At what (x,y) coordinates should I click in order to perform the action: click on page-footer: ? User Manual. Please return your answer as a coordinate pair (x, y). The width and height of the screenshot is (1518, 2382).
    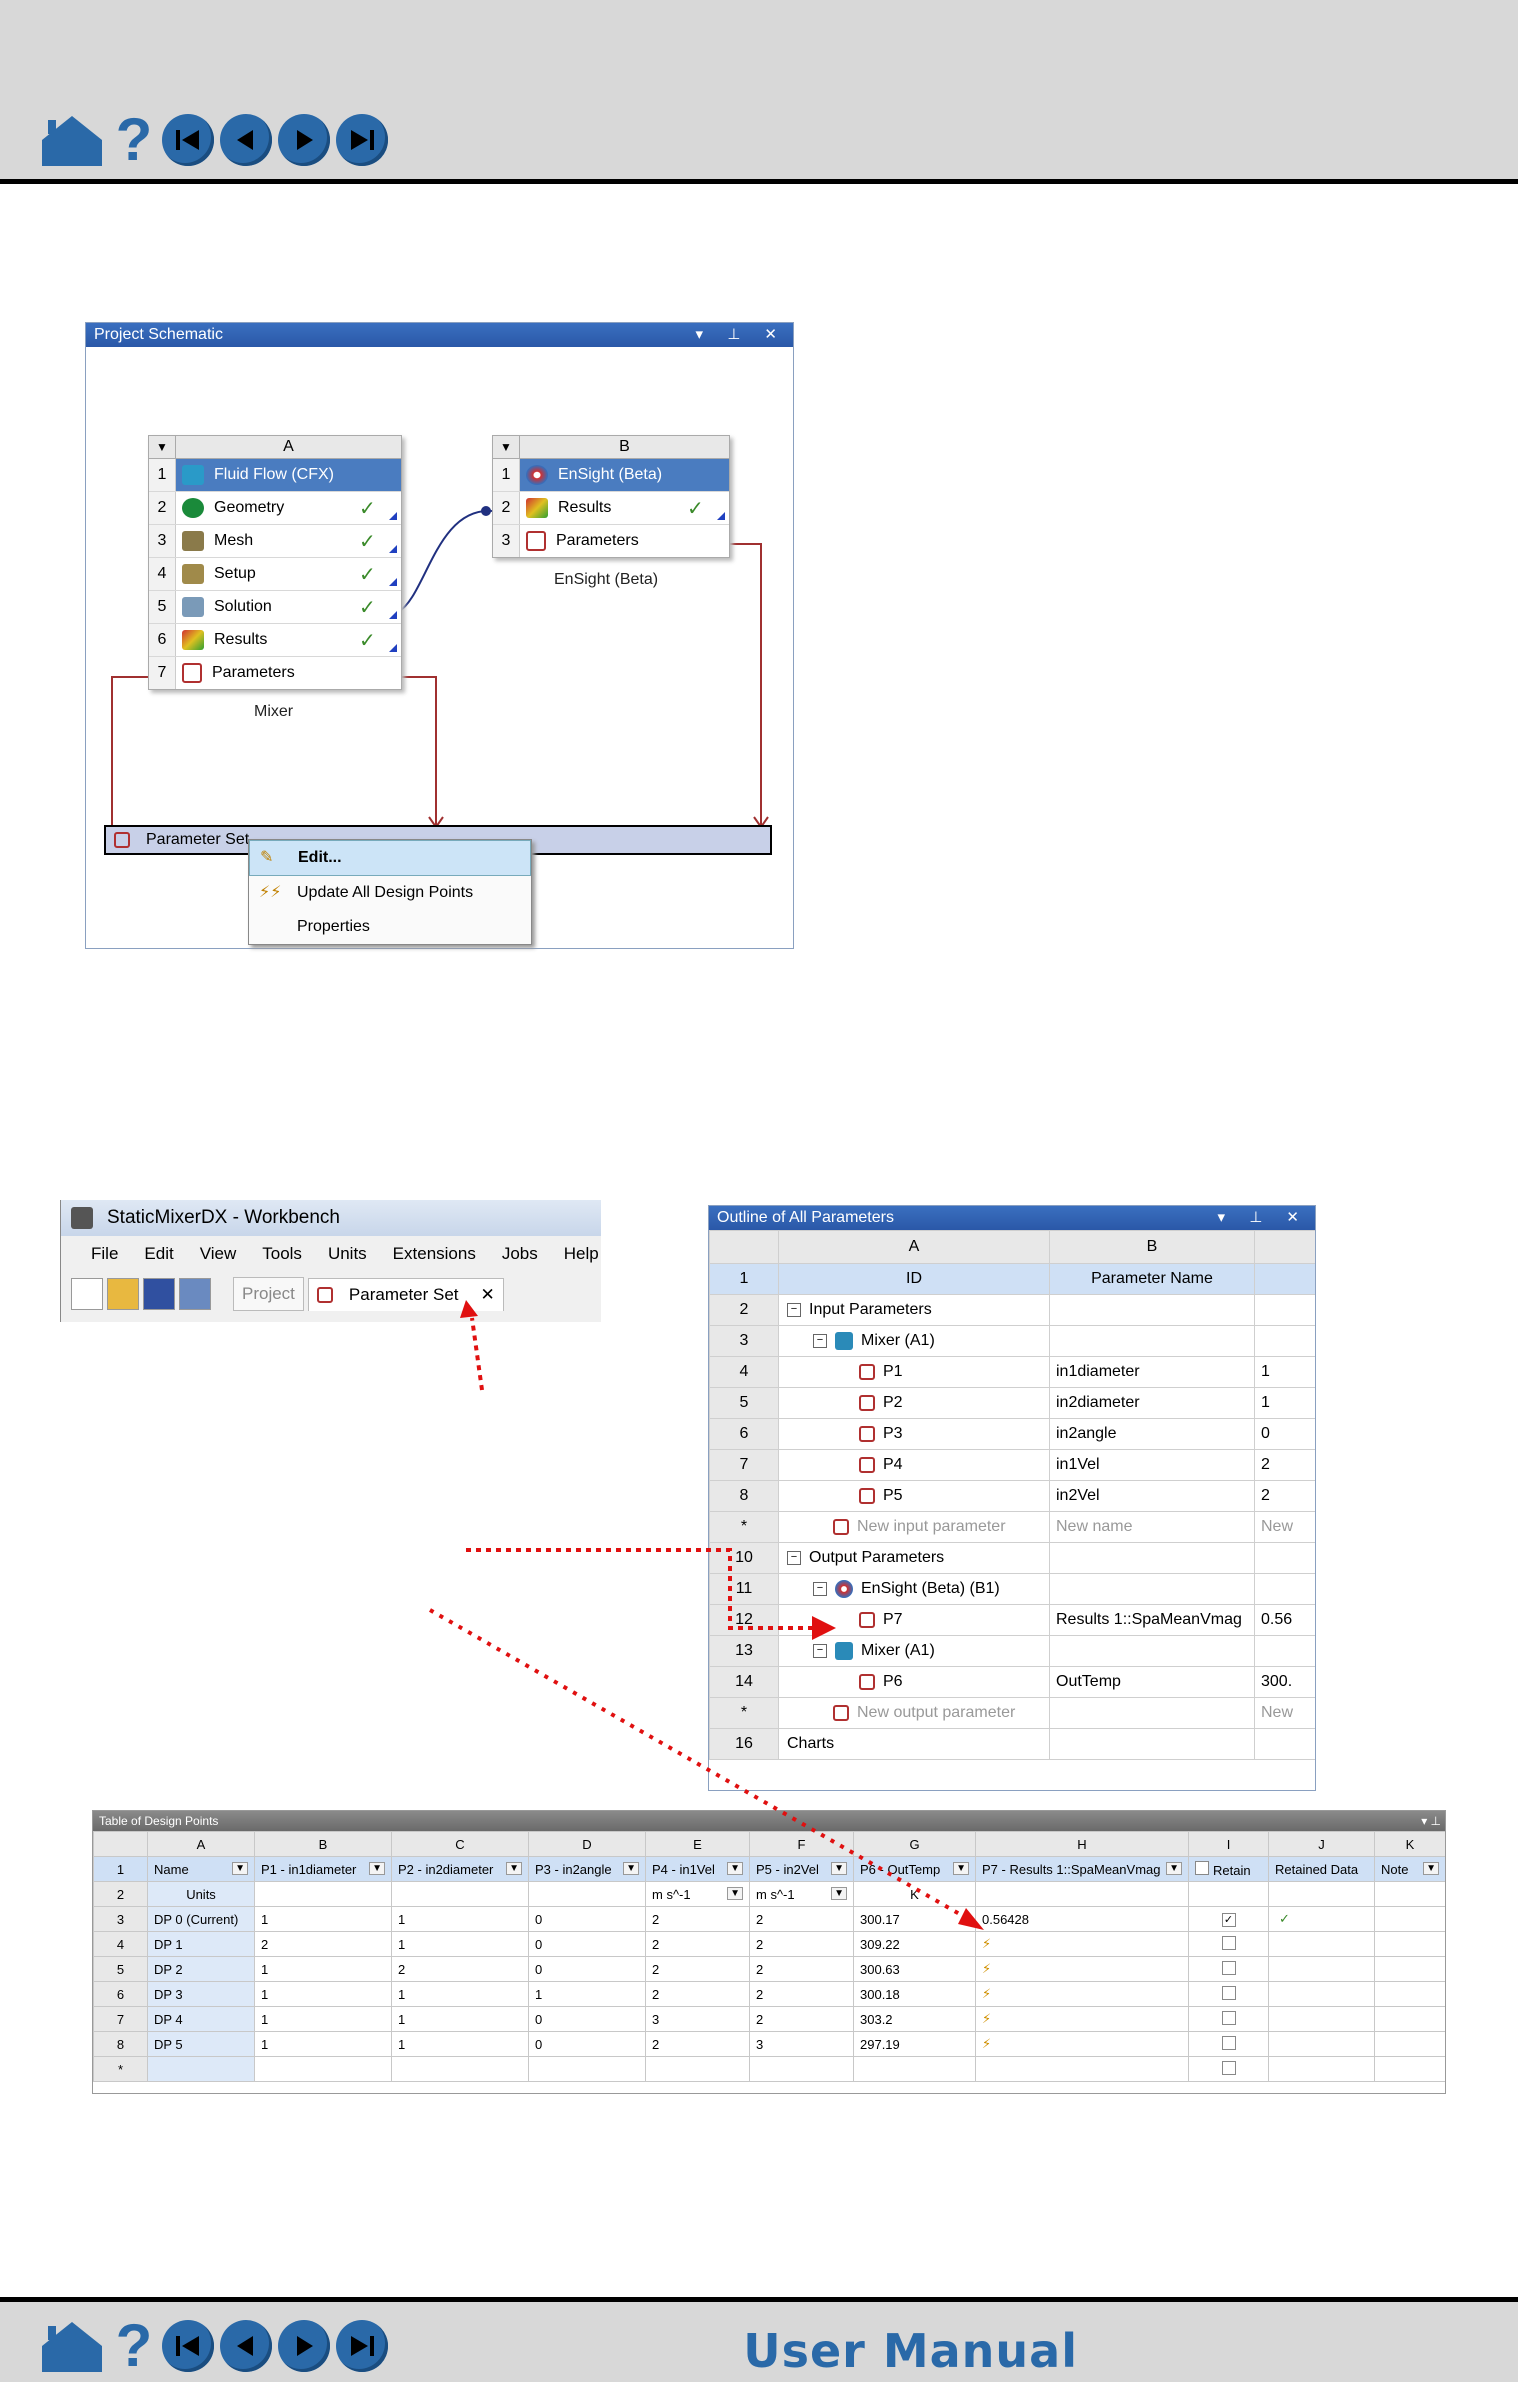
    Looking at the image, I should click on (759, 2339).